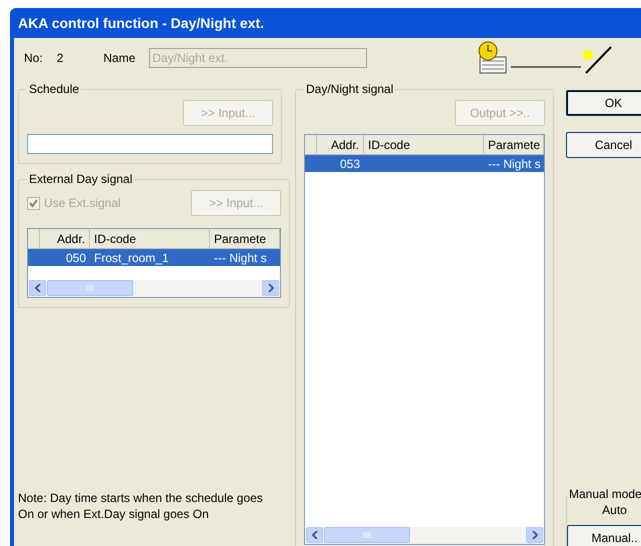  What do you see at coordinates (60, 58) in the screenshot?
I see `number-value: 2` at bounding box center [60, 58].